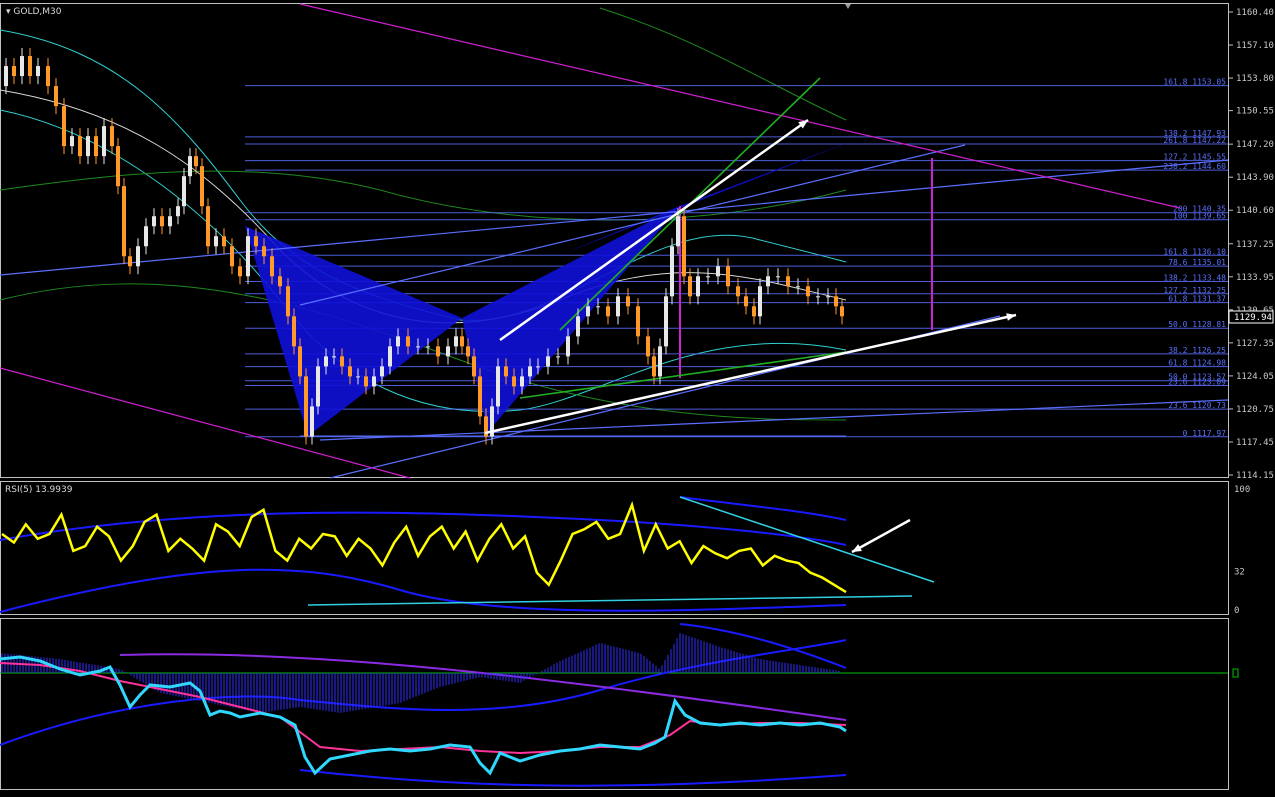 This screenshot has height=797, width=1275. I want to click on fib-level-label: 127.2 1145.55, so click(1194, 157).